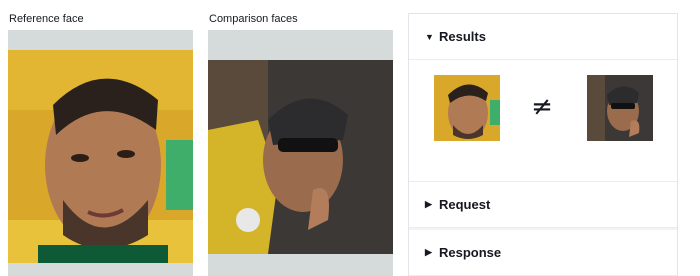  Describe the element at coordinates (429, 36) in the screenshot. I see `caret-down-icon: ▼` at that location.